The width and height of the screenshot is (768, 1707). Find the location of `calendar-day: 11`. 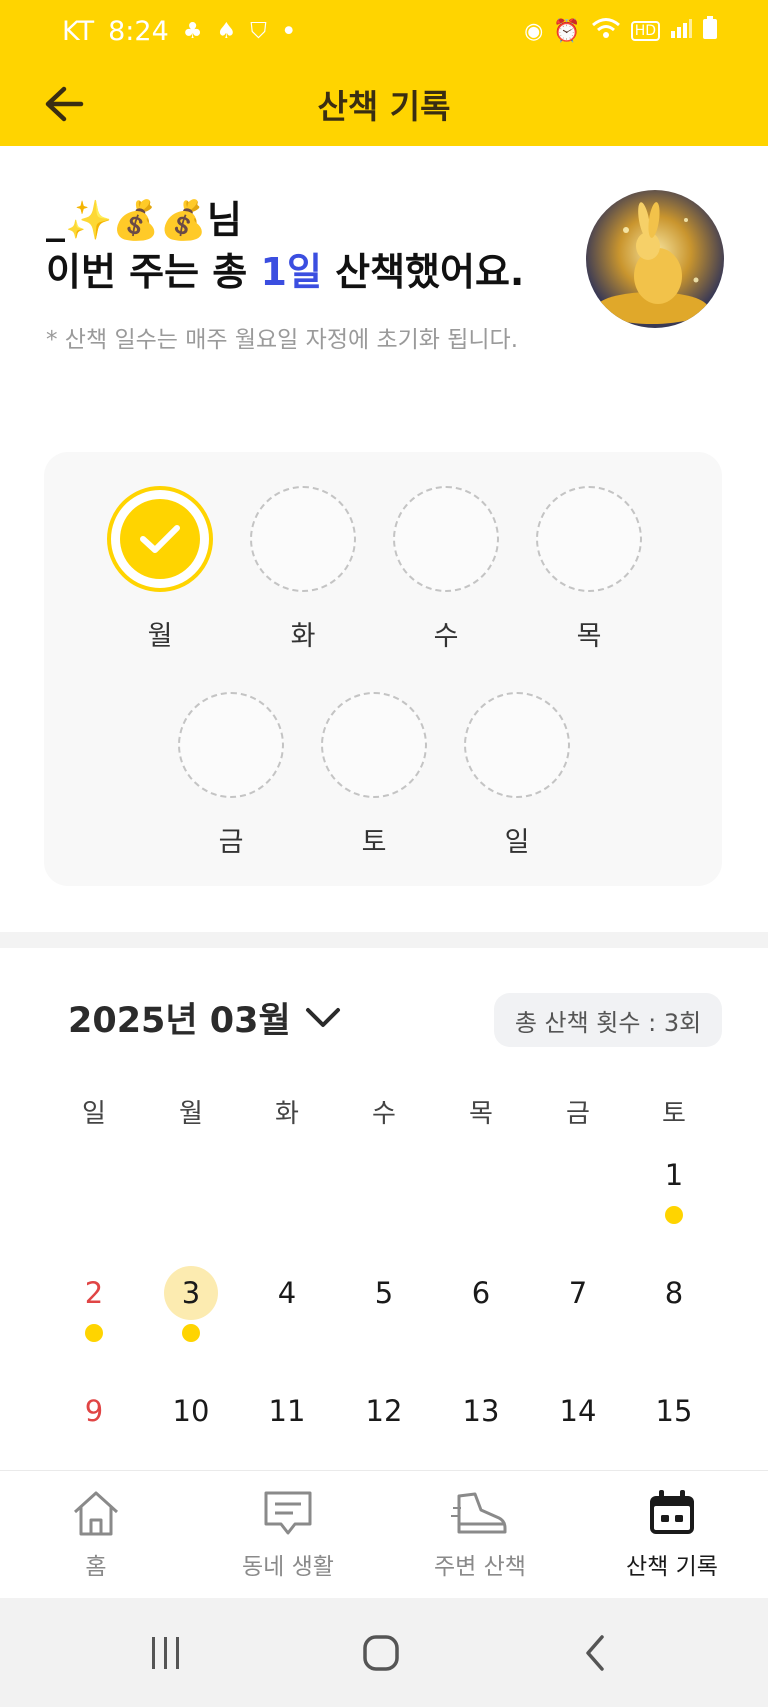

calendar-day: 11 is located at coordinates (287, 1434).